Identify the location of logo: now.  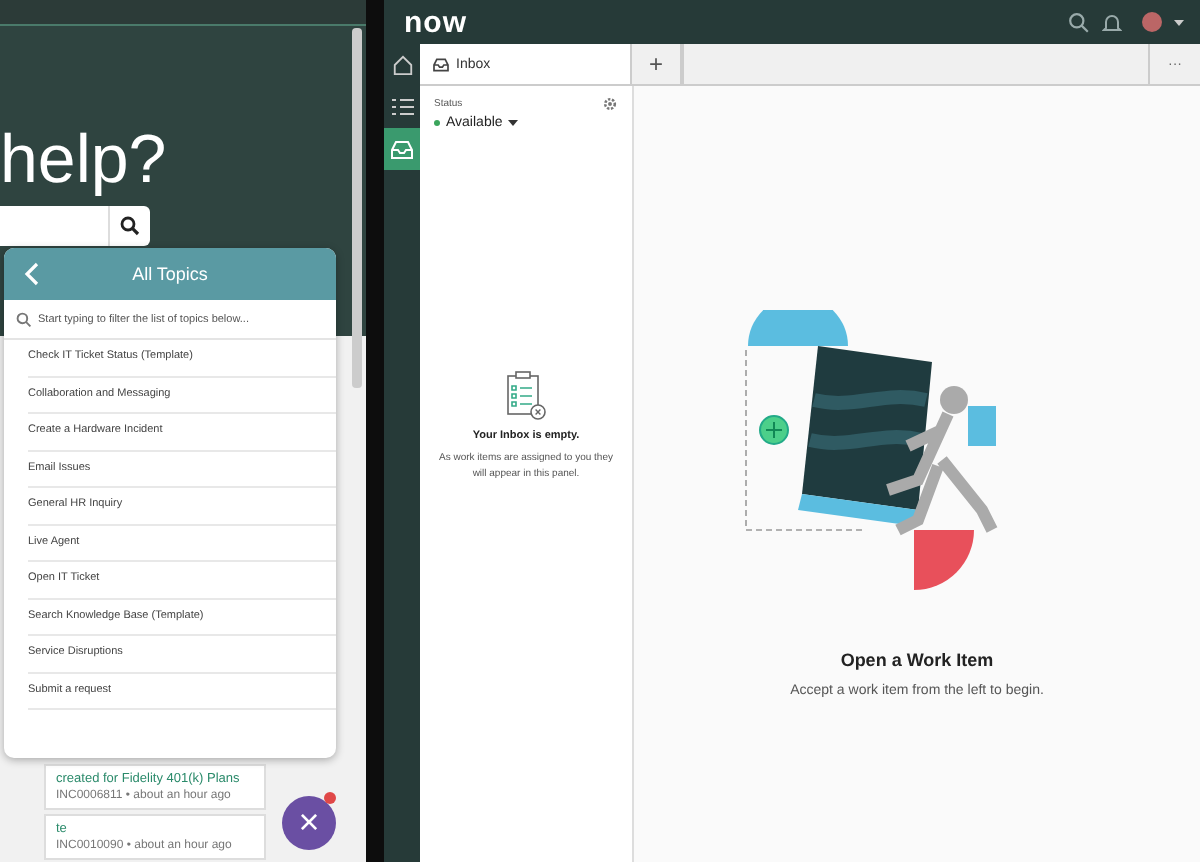
(435, 22).